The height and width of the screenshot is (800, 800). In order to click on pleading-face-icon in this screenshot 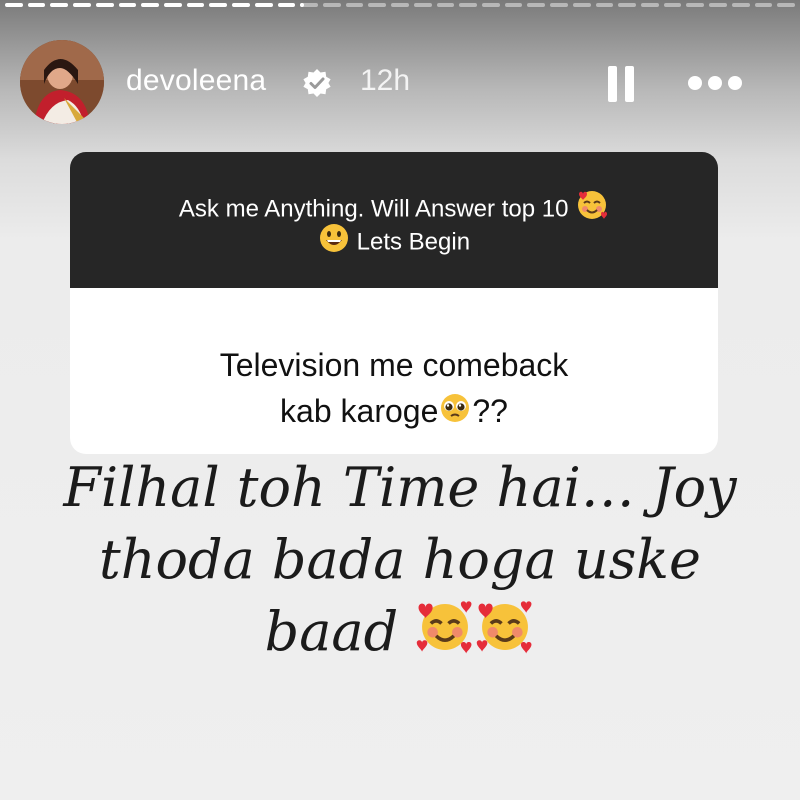, I will do `click(455, 414)`.